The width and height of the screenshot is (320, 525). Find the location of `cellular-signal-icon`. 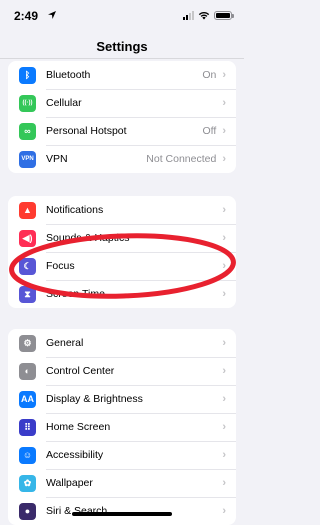

cellular-signal-icon is located at coordinates (188, 15).